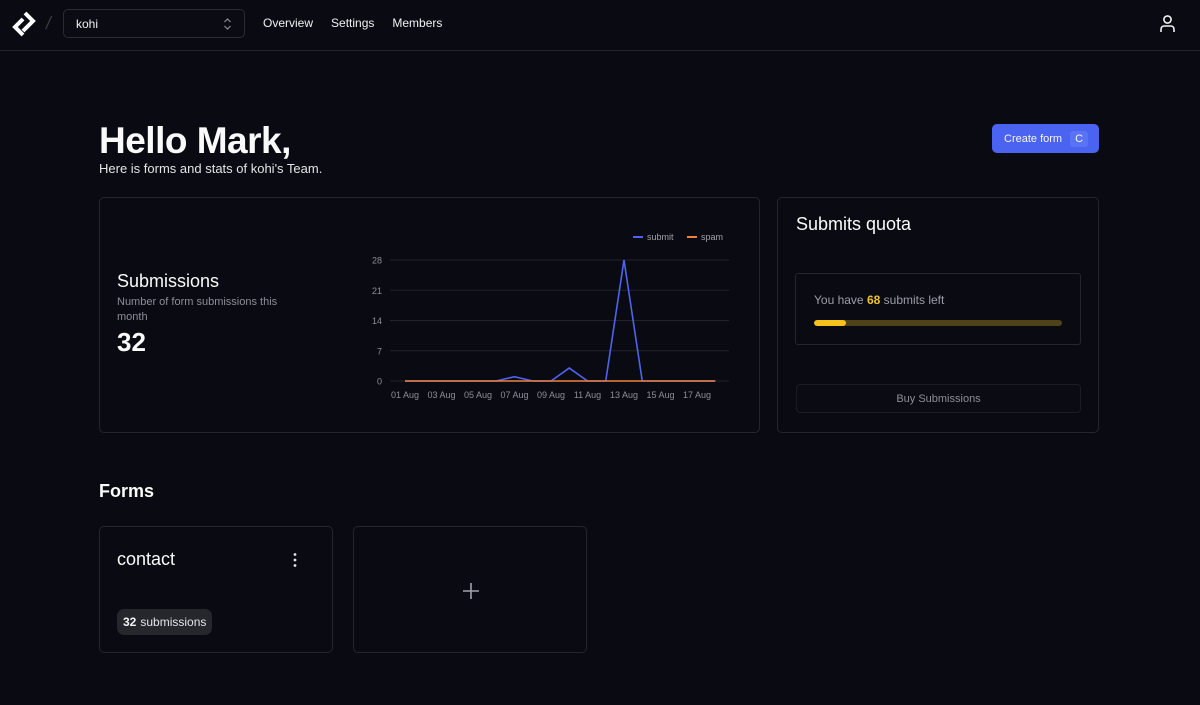 Image resolution: width=1200 pixels, height=705 pixels. I want to click on y-tick-label: 14, so click(377, 321).